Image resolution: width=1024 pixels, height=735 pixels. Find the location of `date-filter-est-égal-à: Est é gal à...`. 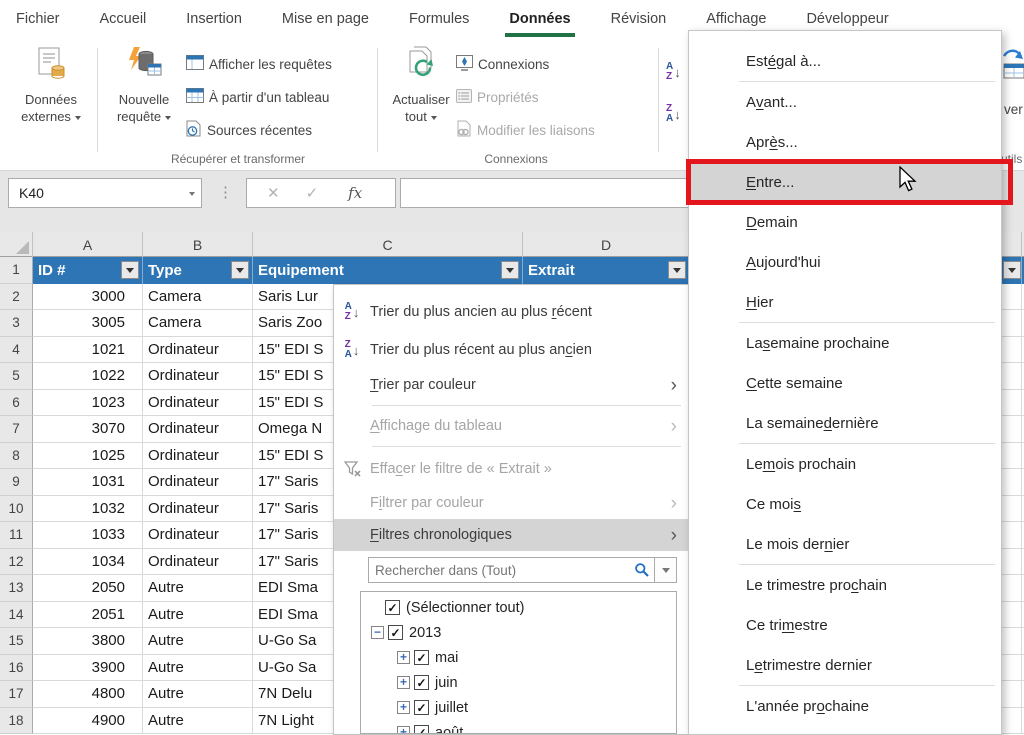

date-filter-est-égal-à: Est é gal à... is located at coordinates (845, 61).